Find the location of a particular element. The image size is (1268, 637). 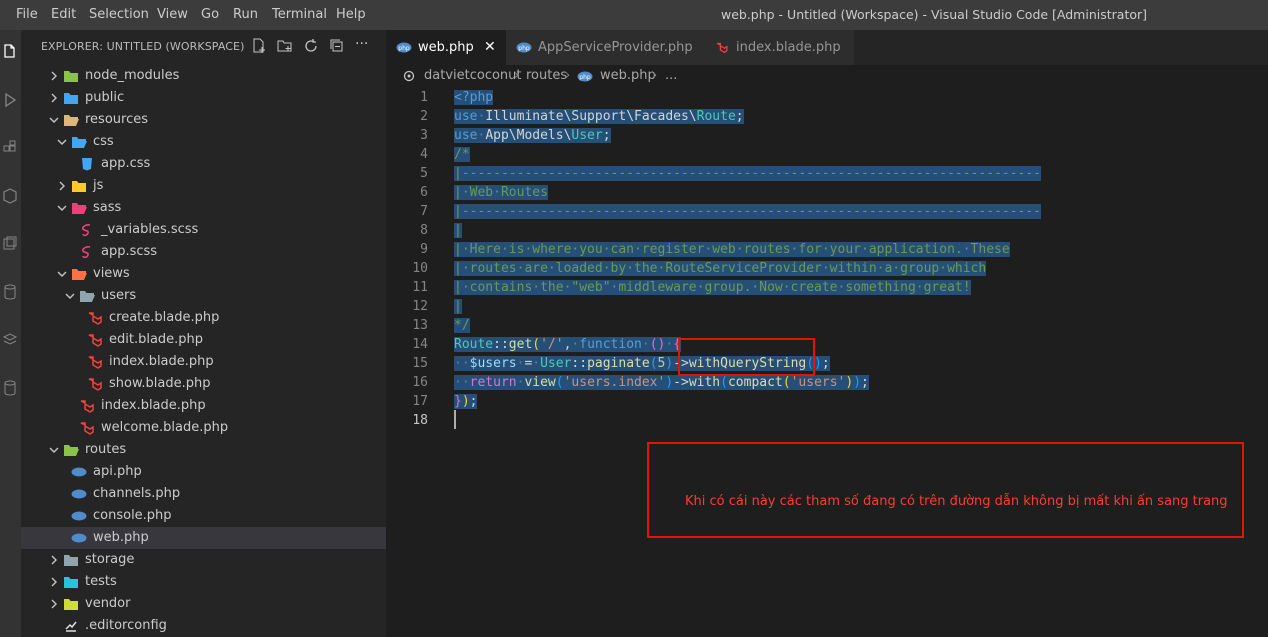

tab-index-blade: index.blade.php is located at coordinates (779, 47).